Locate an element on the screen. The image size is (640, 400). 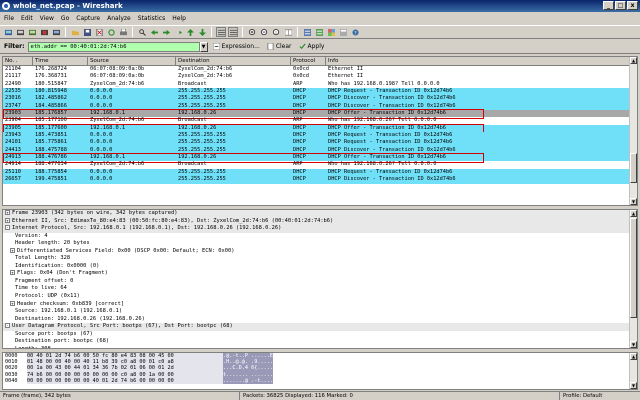
options-button is located at coordinates (20, 32).